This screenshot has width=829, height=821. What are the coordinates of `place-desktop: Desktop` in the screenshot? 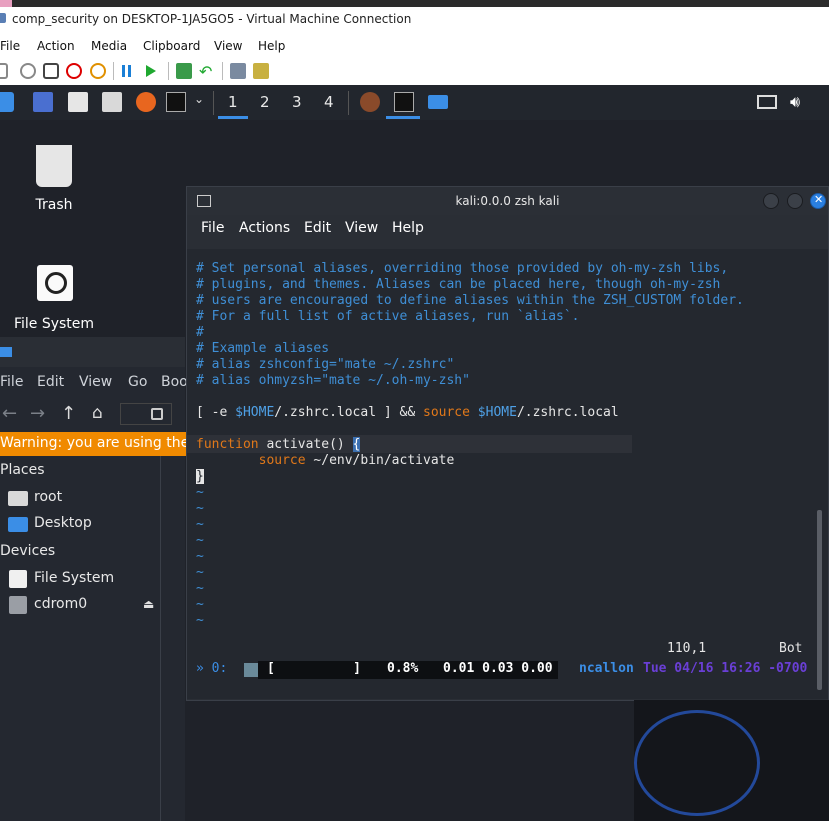 It's located at (63, 523).